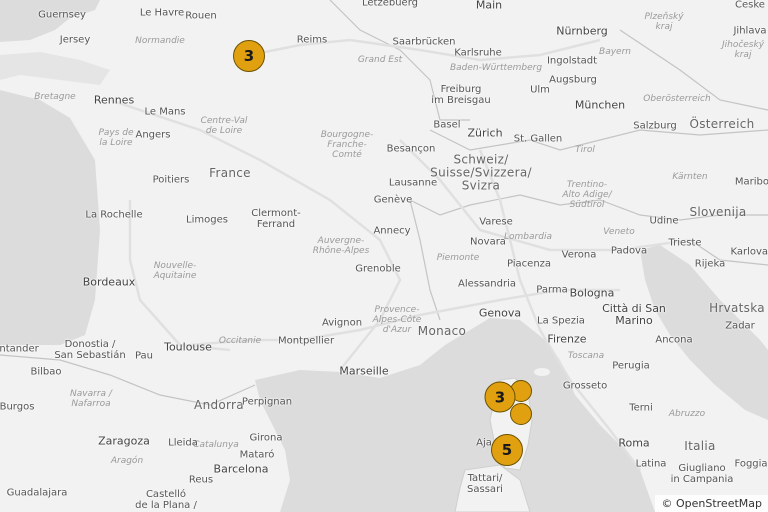 The height and width of the screenshot is (512, 768). What do you see at coordinates (711, 503) in the screenshot?
I see `map-attribution: © OpenStreetMap` at bounding box center [711, 503].